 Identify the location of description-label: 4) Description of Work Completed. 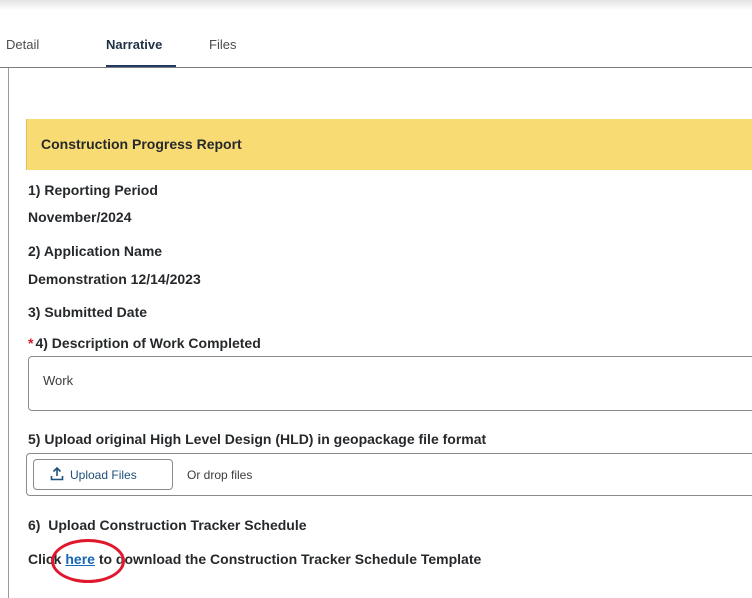
(148, 343).